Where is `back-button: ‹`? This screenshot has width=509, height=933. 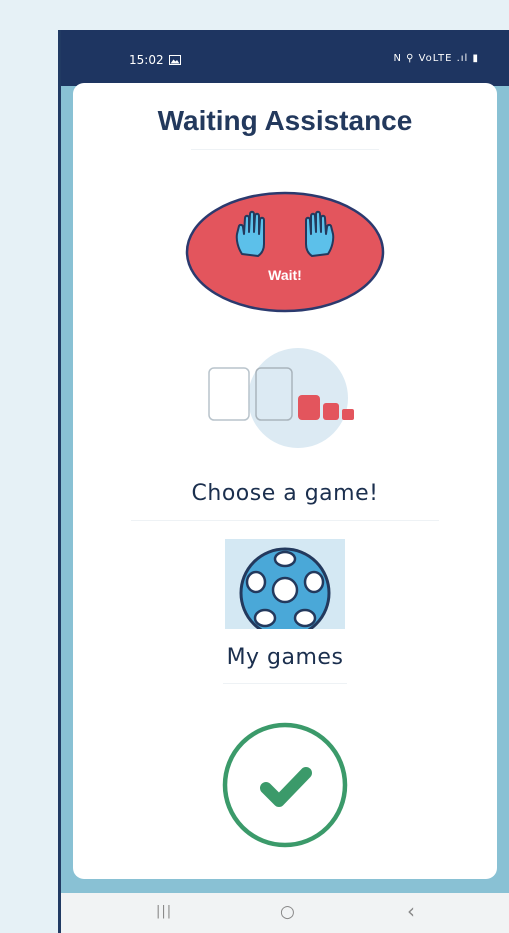 back-button: ‹ is located at coordinates (411, 911).